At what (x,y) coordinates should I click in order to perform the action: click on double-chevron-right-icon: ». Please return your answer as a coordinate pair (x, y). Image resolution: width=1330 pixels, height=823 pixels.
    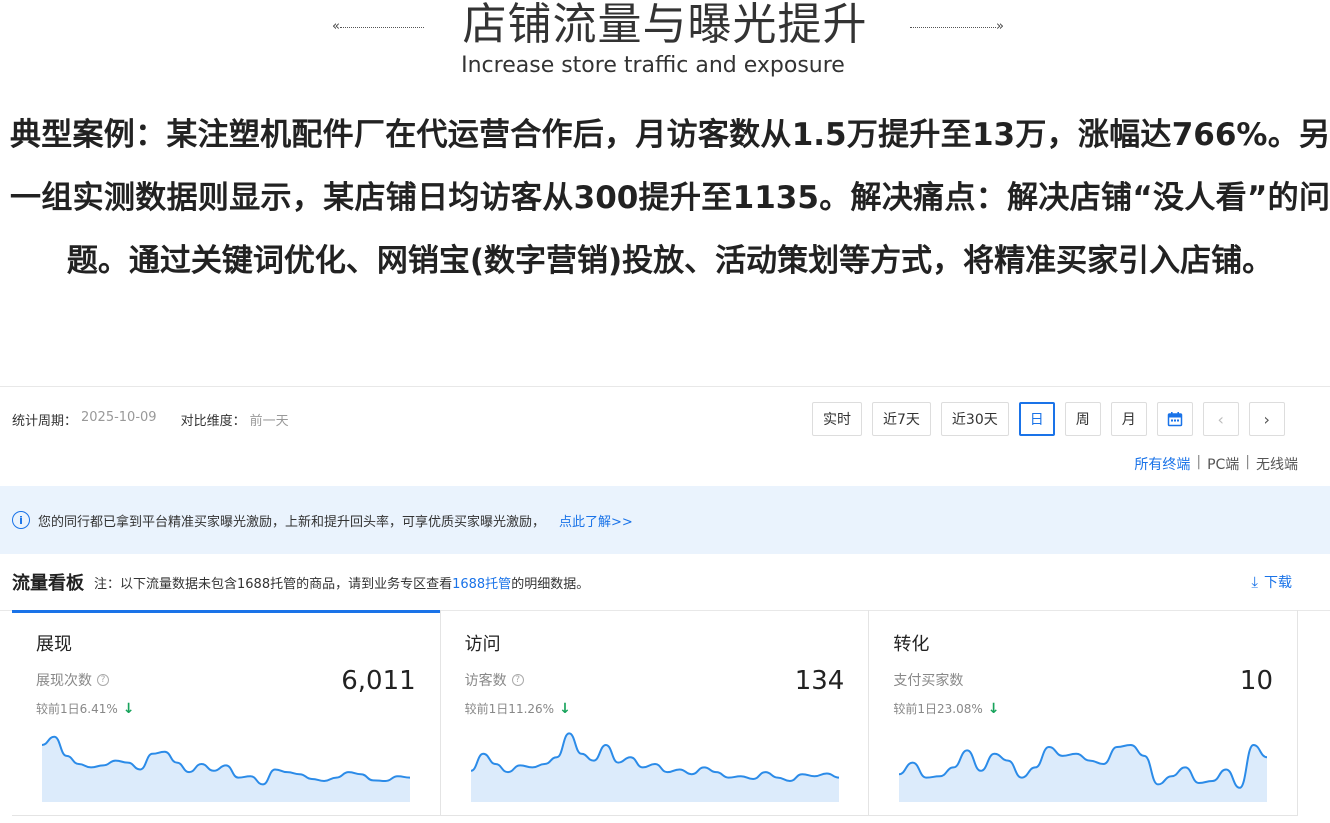
    Looking at the image, I should click on (1000, 26).